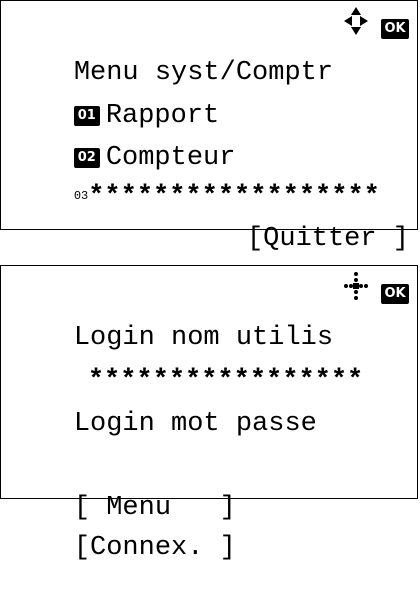 This screenshot has width=420, height=608. What do you see at coordinates (209, 135) in the screenshot?
I see `menu-item-compteur: 02 Compteur` at bounding box center [209, 135].